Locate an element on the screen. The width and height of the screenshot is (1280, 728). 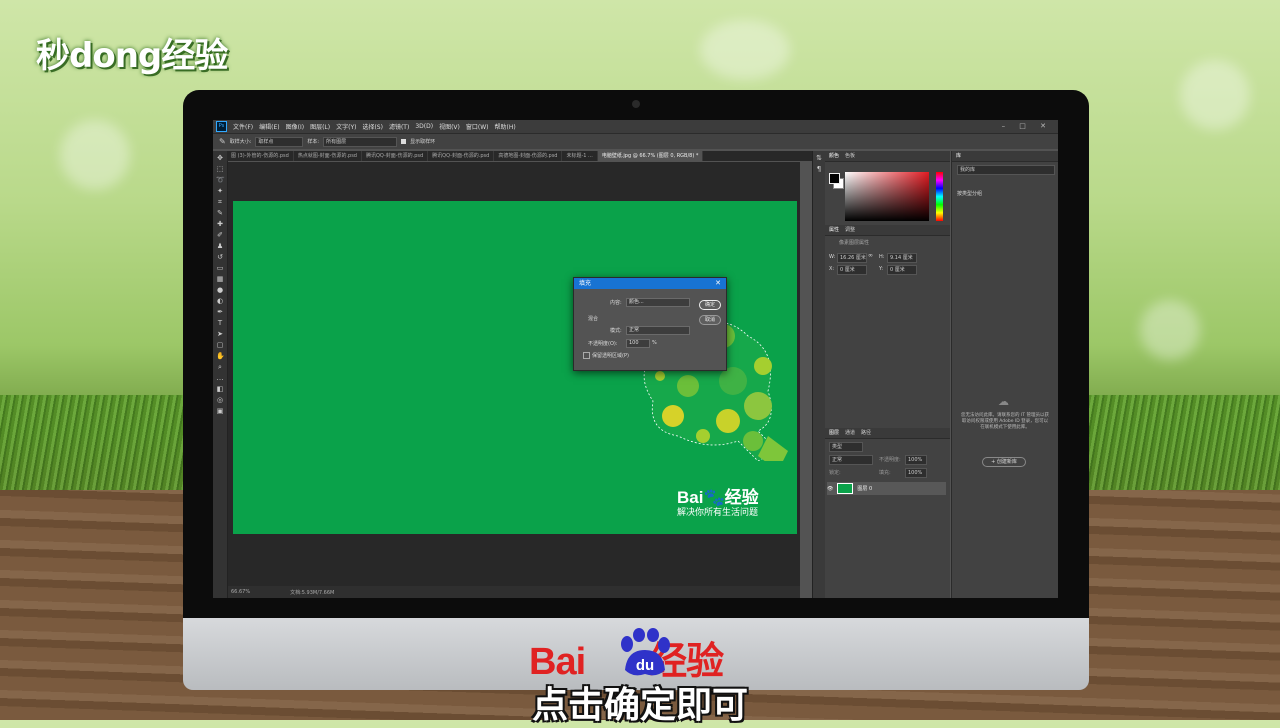
sample-select: 所有图层 is located at coordinates (360, 141).